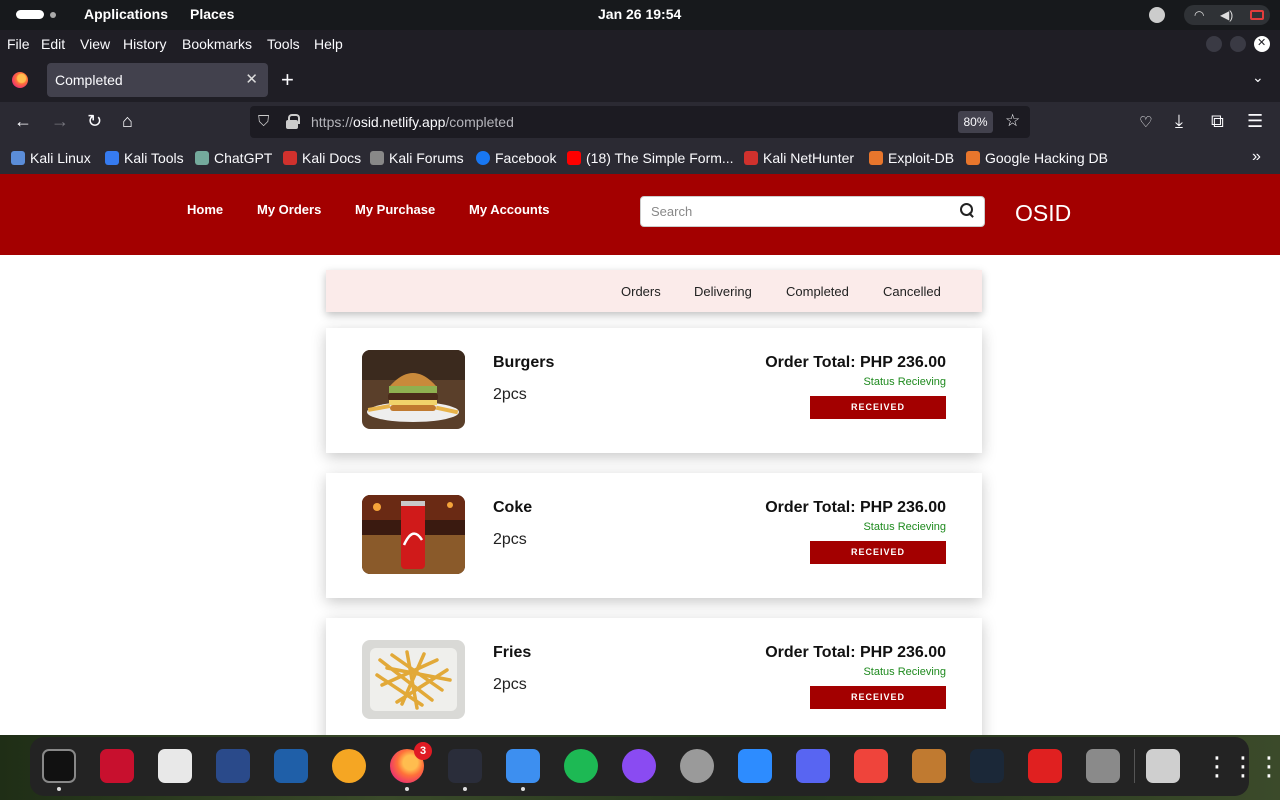  What do you see at coordinates (1258, 77) in the screenshot?
I see `list-all-tabs-chevron-icon: ⌄` at bounding box center [1258, 77].